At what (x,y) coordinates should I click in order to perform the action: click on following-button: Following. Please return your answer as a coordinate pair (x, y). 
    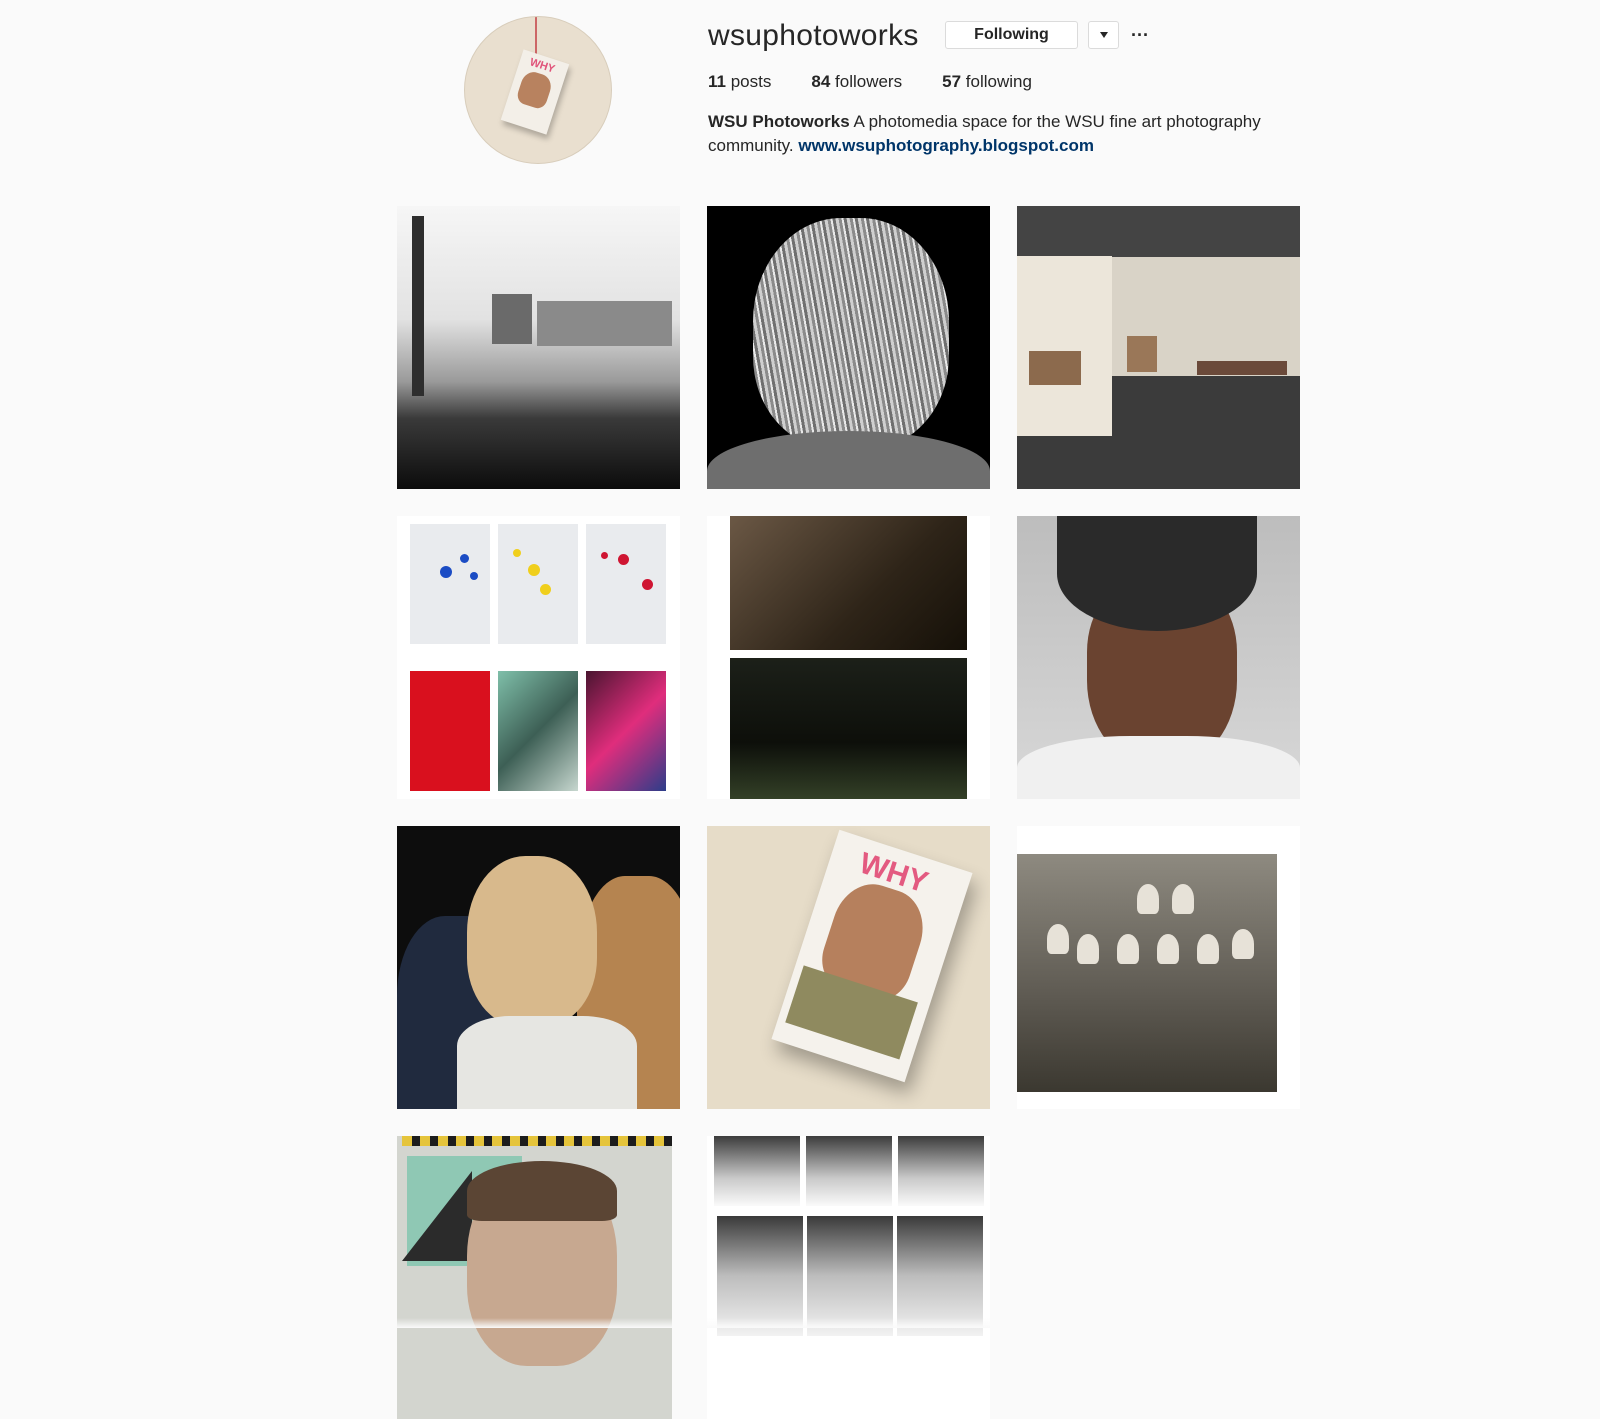
    Looking at the image, I should click on (1011, 35).